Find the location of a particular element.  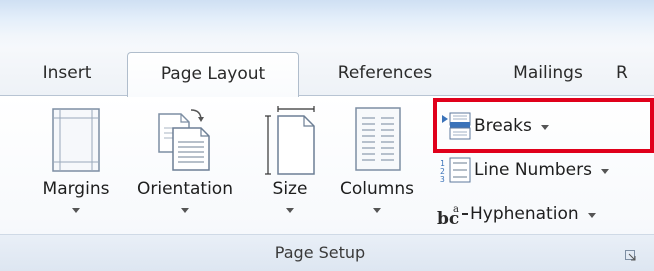

orientation-dropdown-arrow-icon is located at coordinates (185, 210).